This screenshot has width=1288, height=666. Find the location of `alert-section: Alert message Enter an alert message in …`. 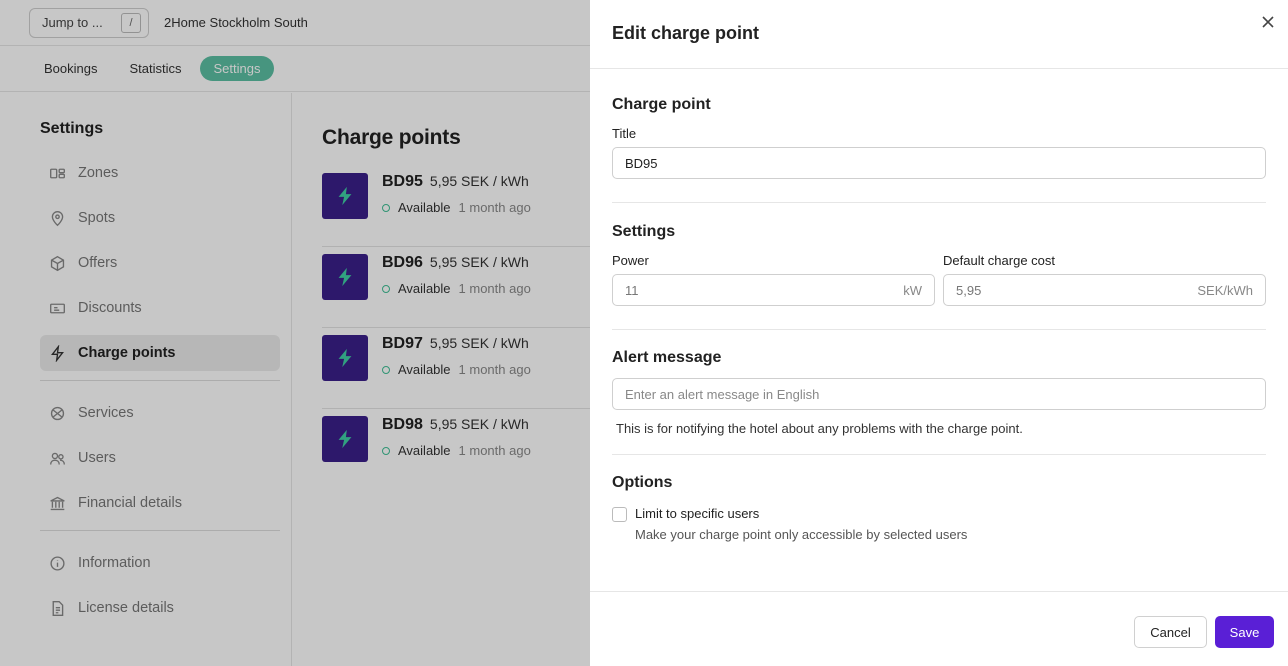

alert-section: Alert message Enter an alert message in … is located at coordinates (939, 383).